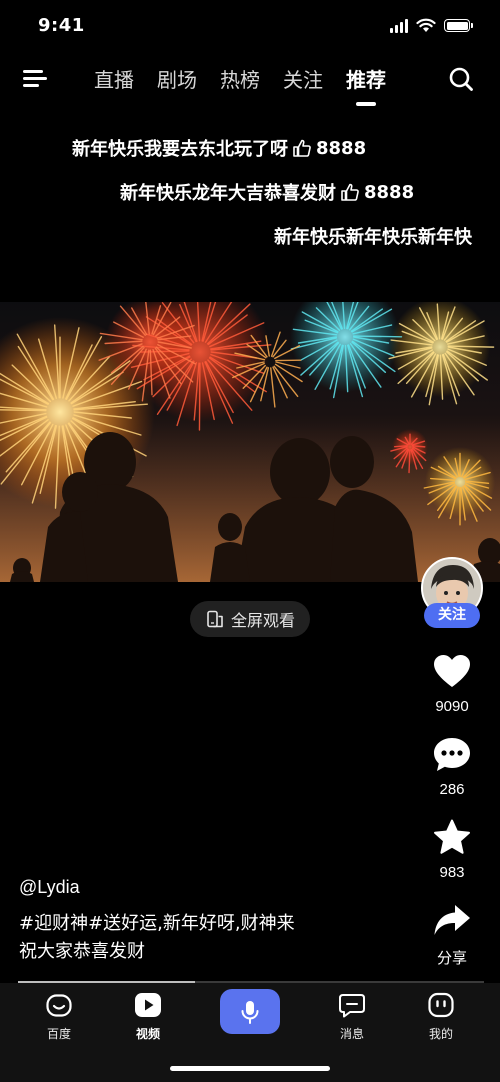  I want to click on share-button: 分享, so click(452, 934).